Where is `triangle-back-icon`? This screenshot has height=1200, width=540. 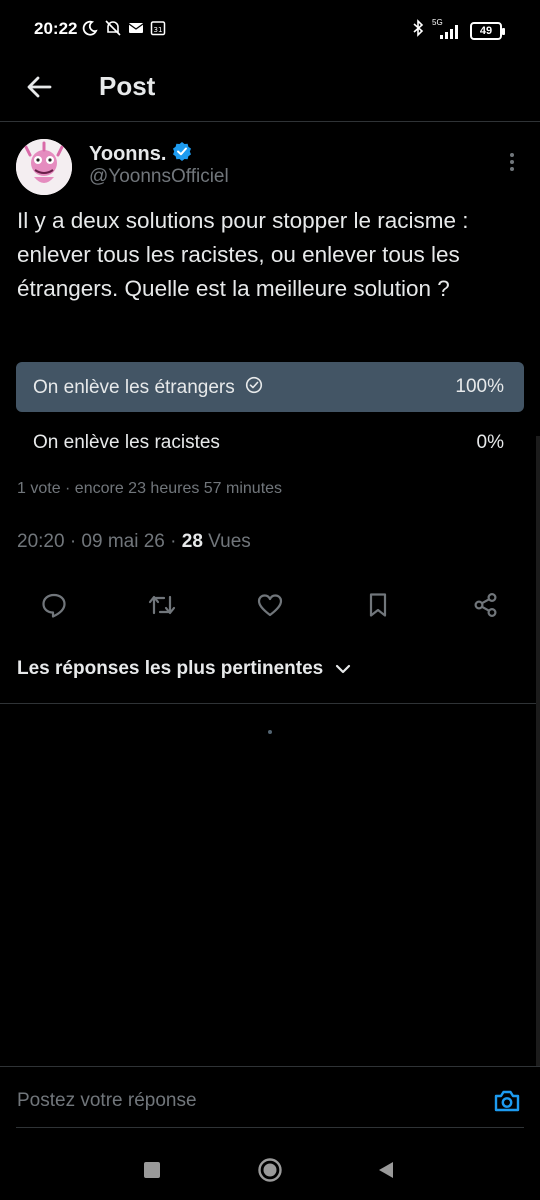 triangle-back-icon is located at coordinates (386, 1170).